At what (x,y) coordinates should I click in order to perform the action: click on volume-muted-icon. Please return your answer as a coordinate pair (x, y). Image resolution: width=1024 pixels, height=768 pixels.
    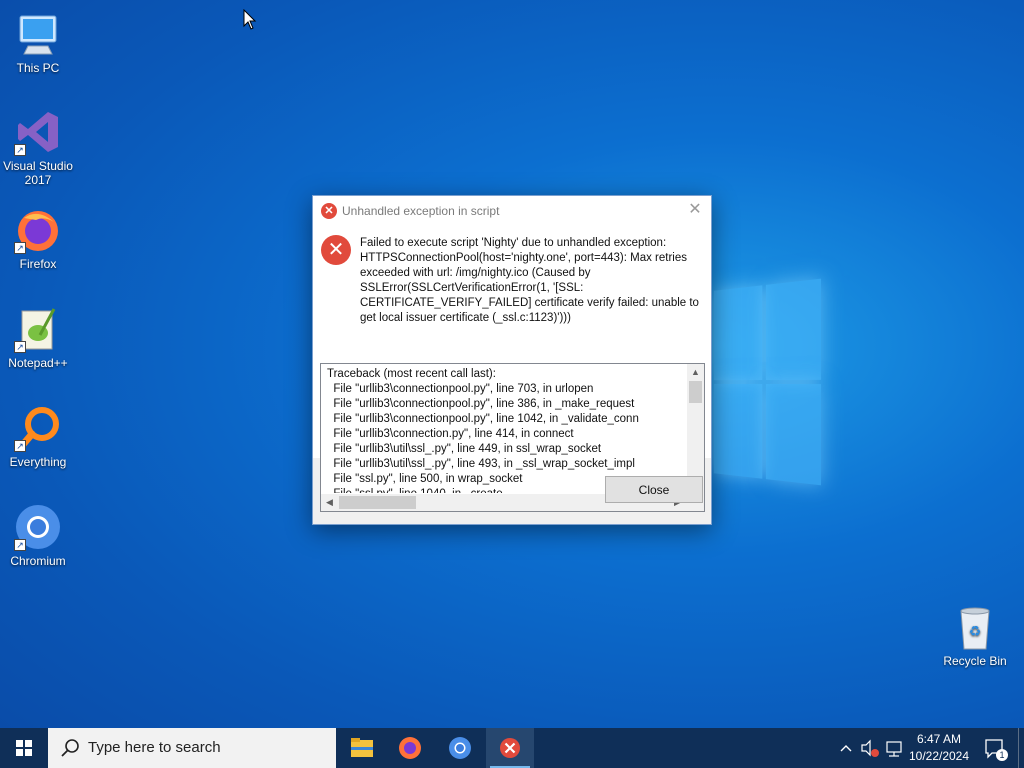
    Looking at the image, I should click on (870, 748).